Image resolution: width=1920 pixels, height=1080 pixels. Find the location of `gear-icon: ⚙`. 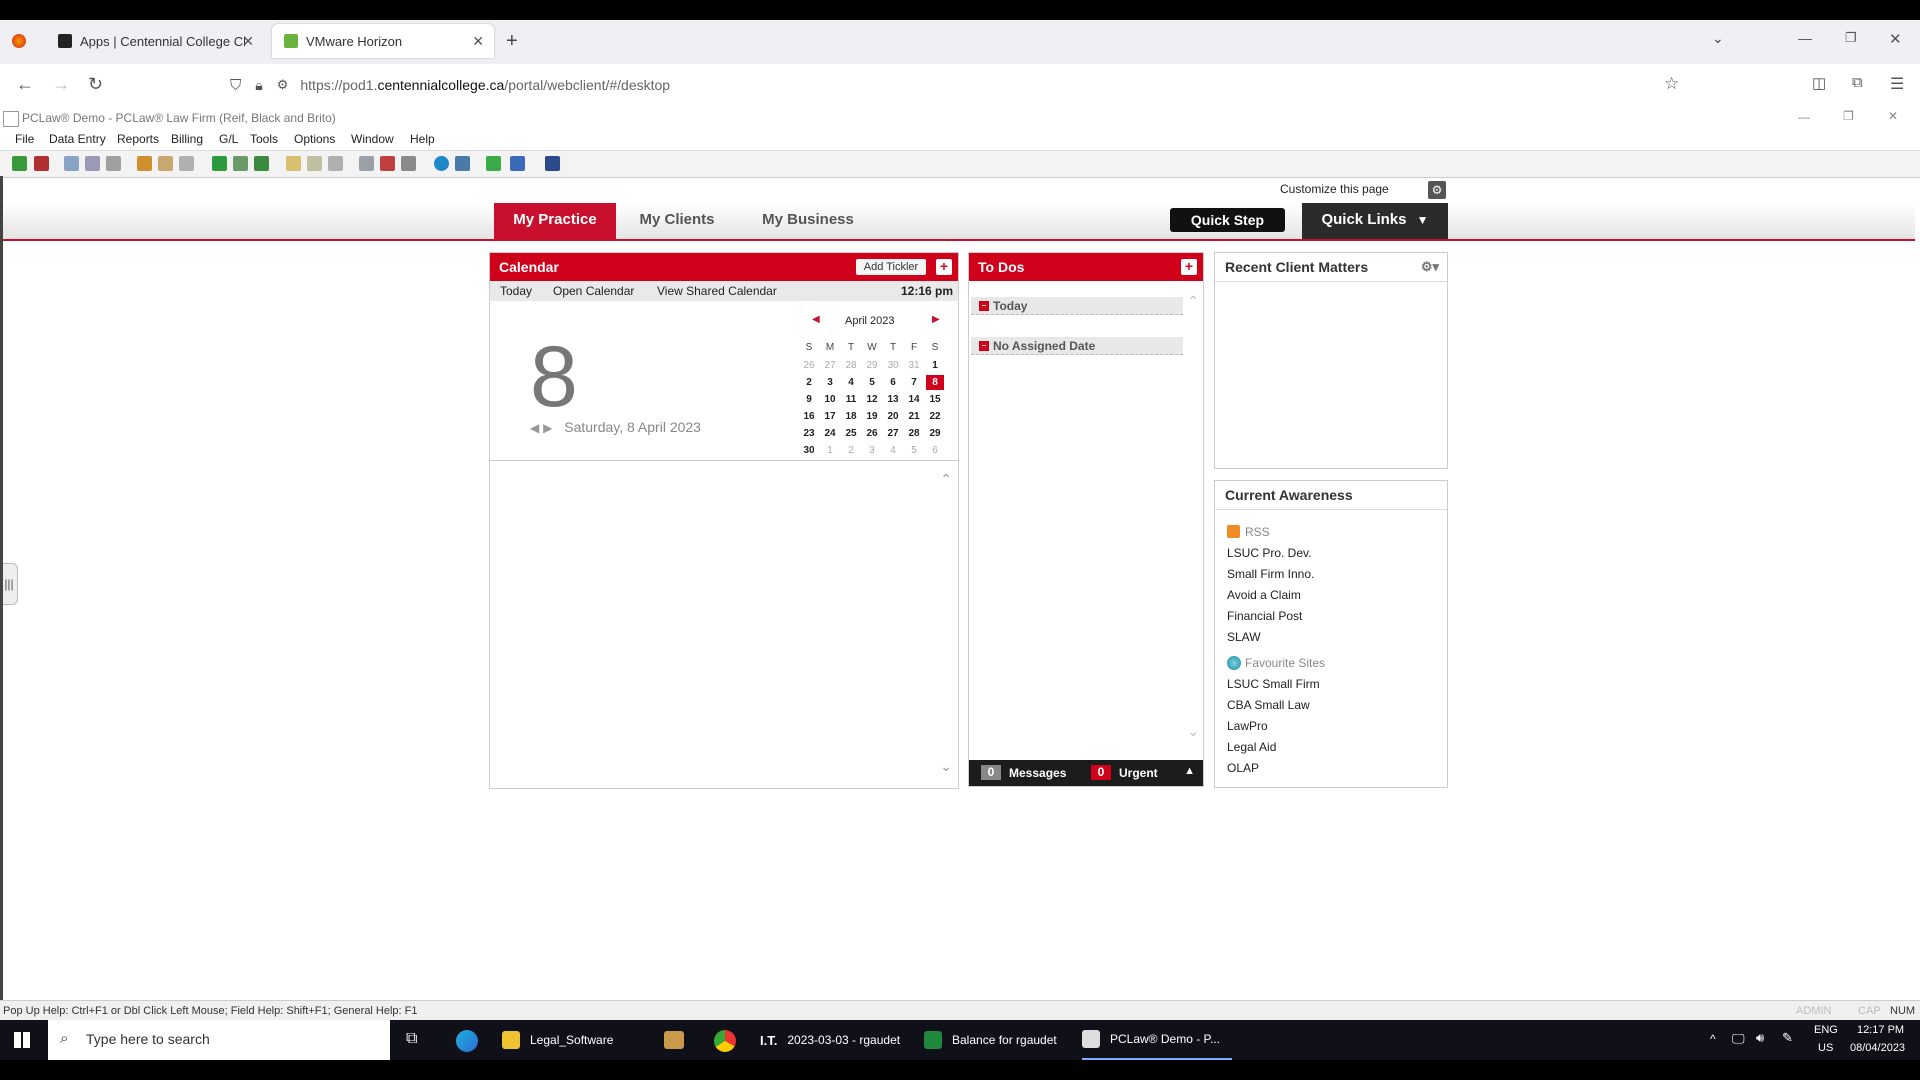

gear-icon: ⚙ is located at coordinates (1437, 190).